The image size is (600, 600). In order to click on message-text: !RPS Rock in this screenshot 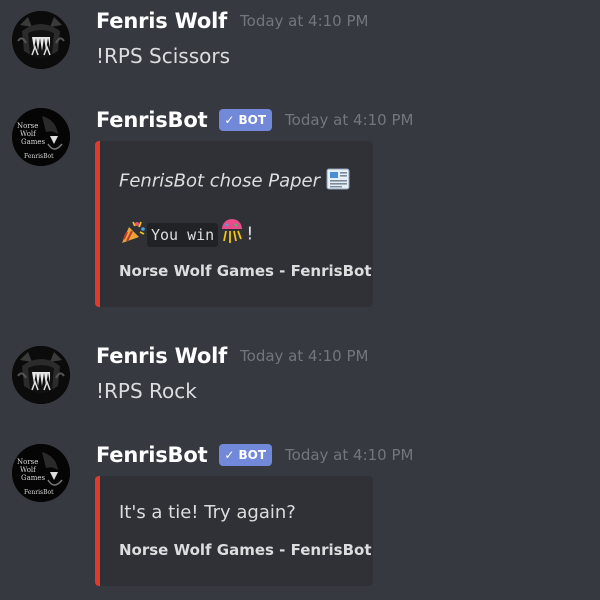, I will do `click(146, 391)`.